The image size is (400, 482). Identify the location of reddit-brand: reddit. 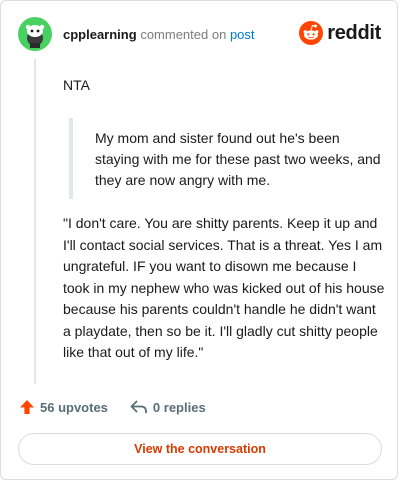
(340, 33).